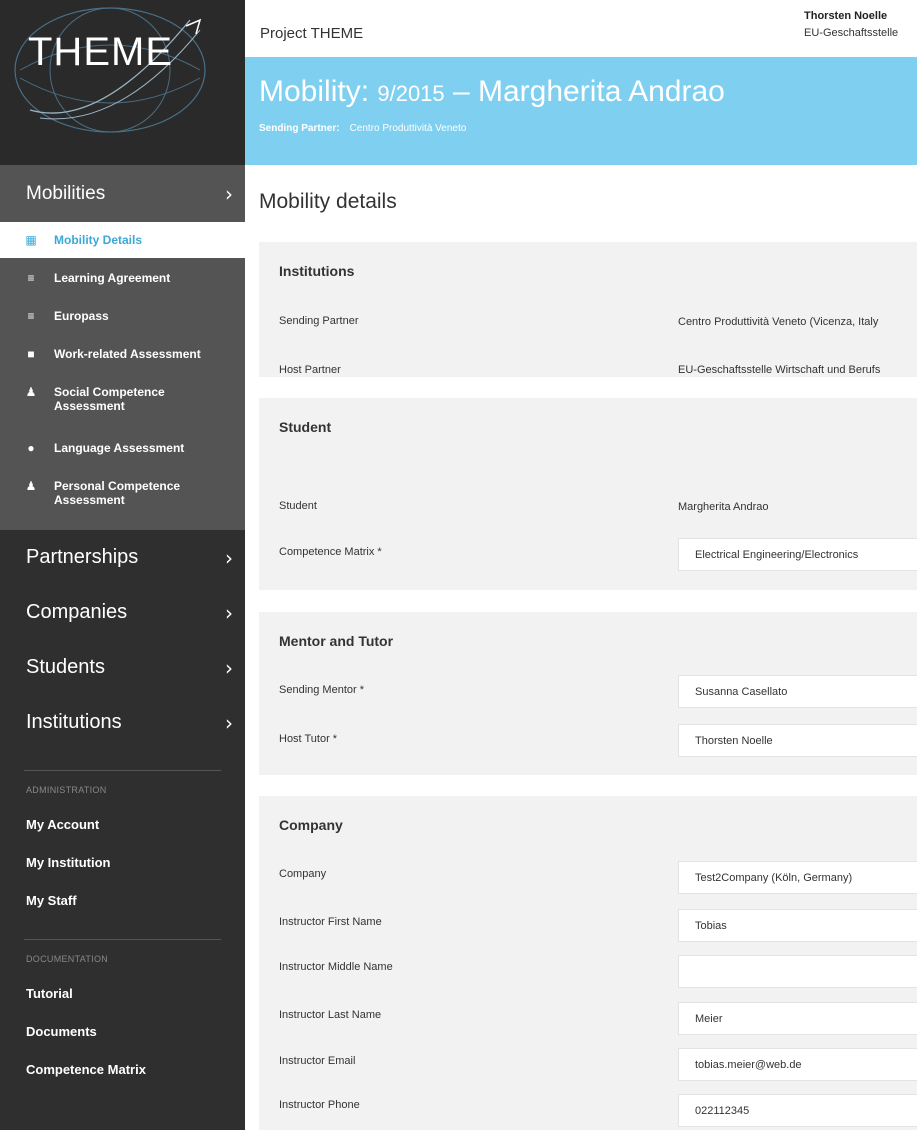  I want to click on sidebar-item-label: Work-related Assessment, so click(127, 354).